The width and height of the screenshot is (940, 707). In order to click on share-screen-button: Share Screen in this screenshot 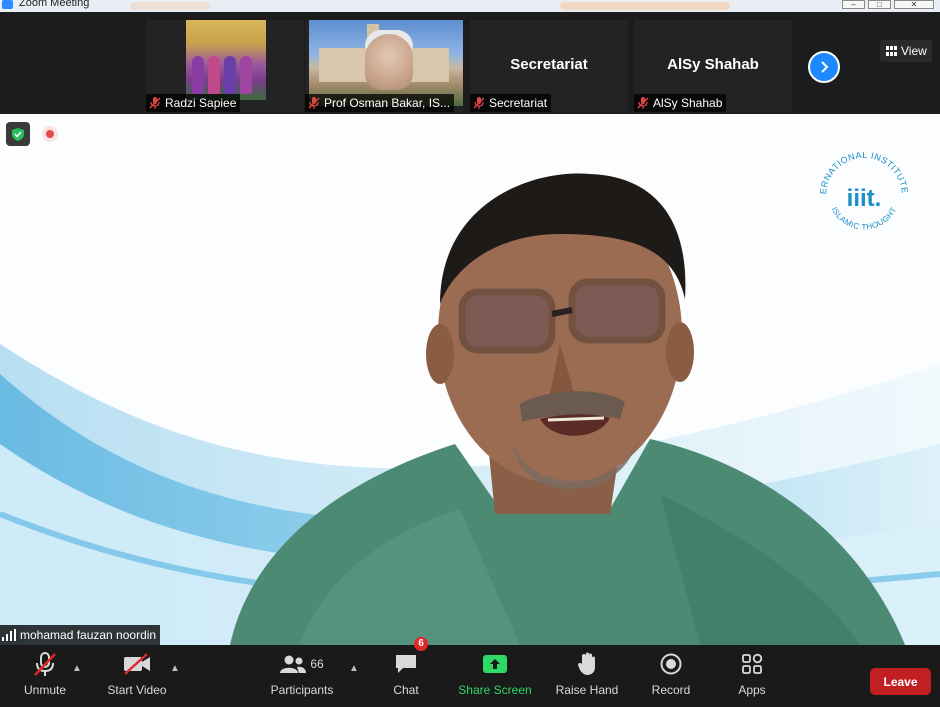, I will do `click(495, 676)`.